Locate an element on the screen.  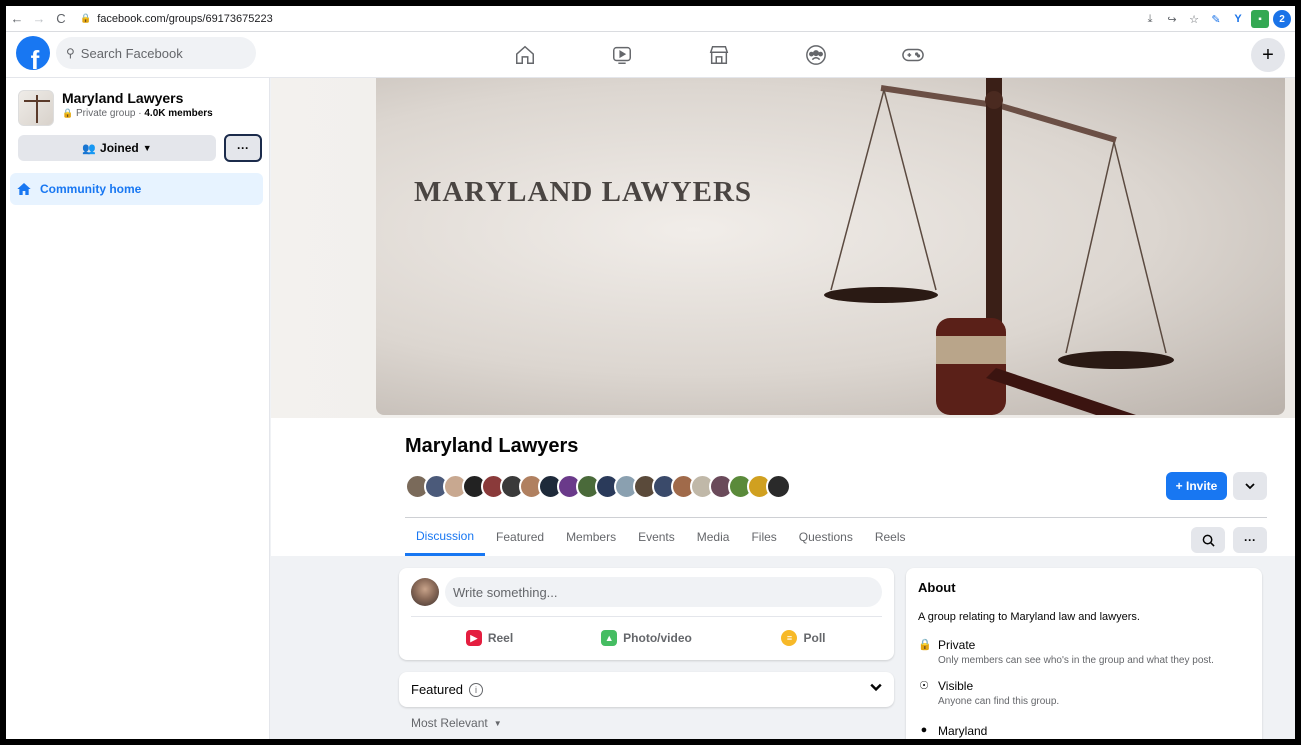
facebook-top-nav: f ⚲ Search Facebook + is located at coordinates (650, 55).